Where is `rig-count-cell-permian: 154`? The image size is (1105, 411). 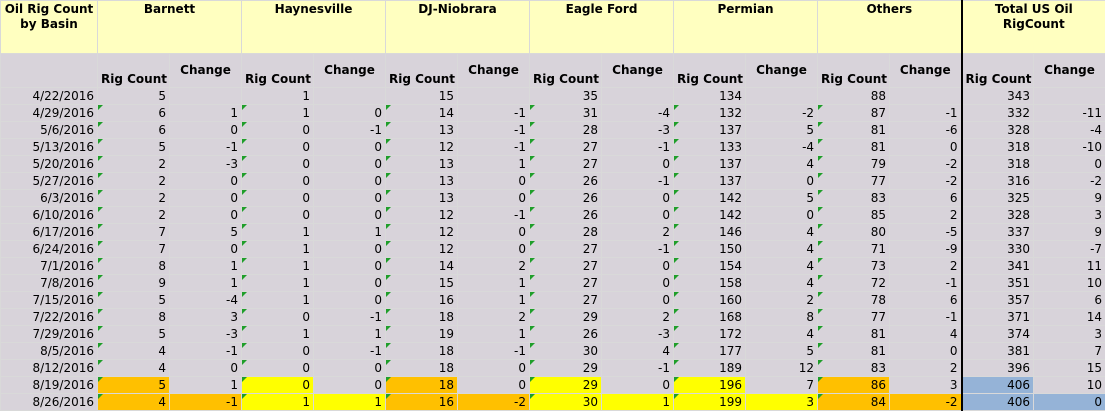 rig-count-cell-permian: 154 is located at coordinates (710, 266).